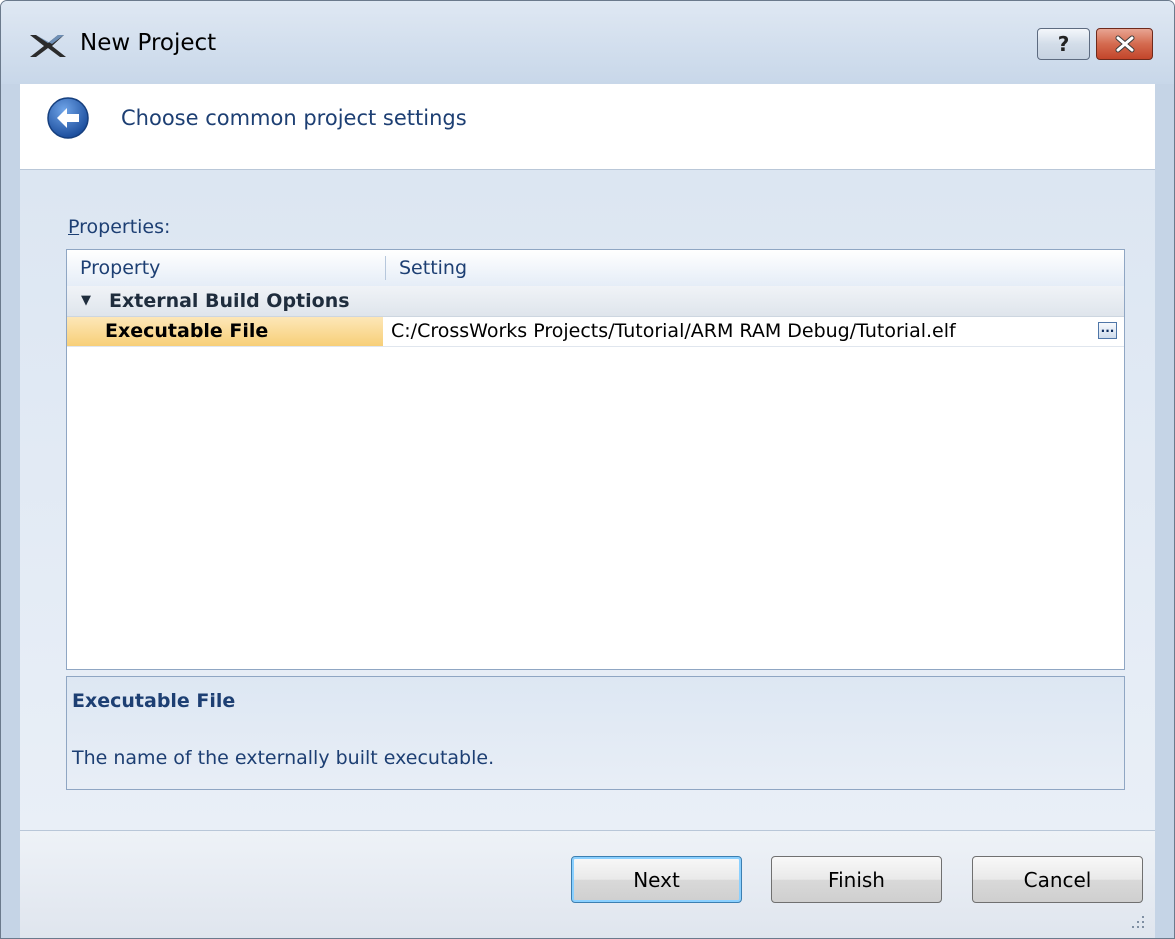  I want to click on button-bar: Next Finish Cancel, so click(587, 884).